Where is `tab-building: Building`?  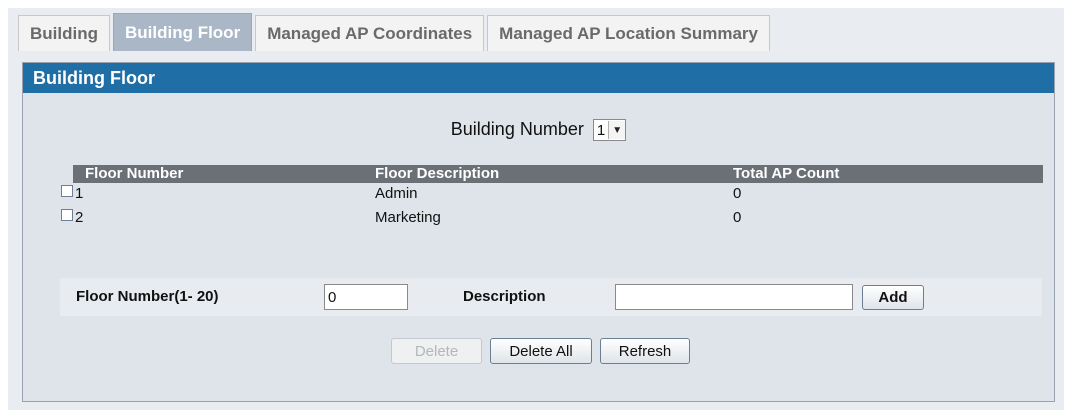 tab-building: Building is located at coordinates (64, 33).